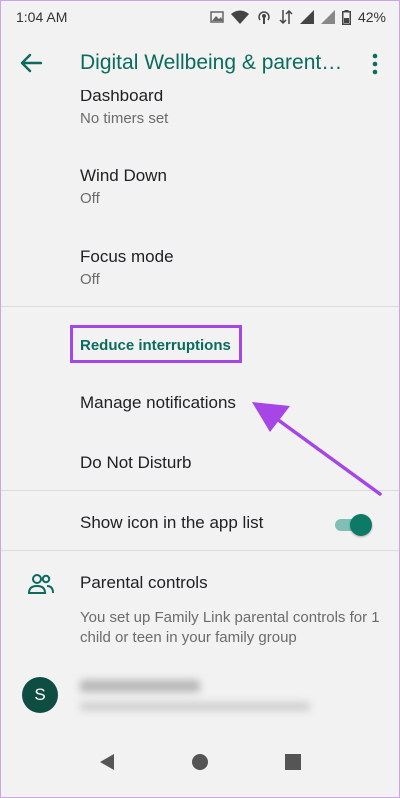  Describe the element at coordinates (155, 345) in the screenshot. I see `section-header-reduce-interruptions: Reduce interruptions` at that location.